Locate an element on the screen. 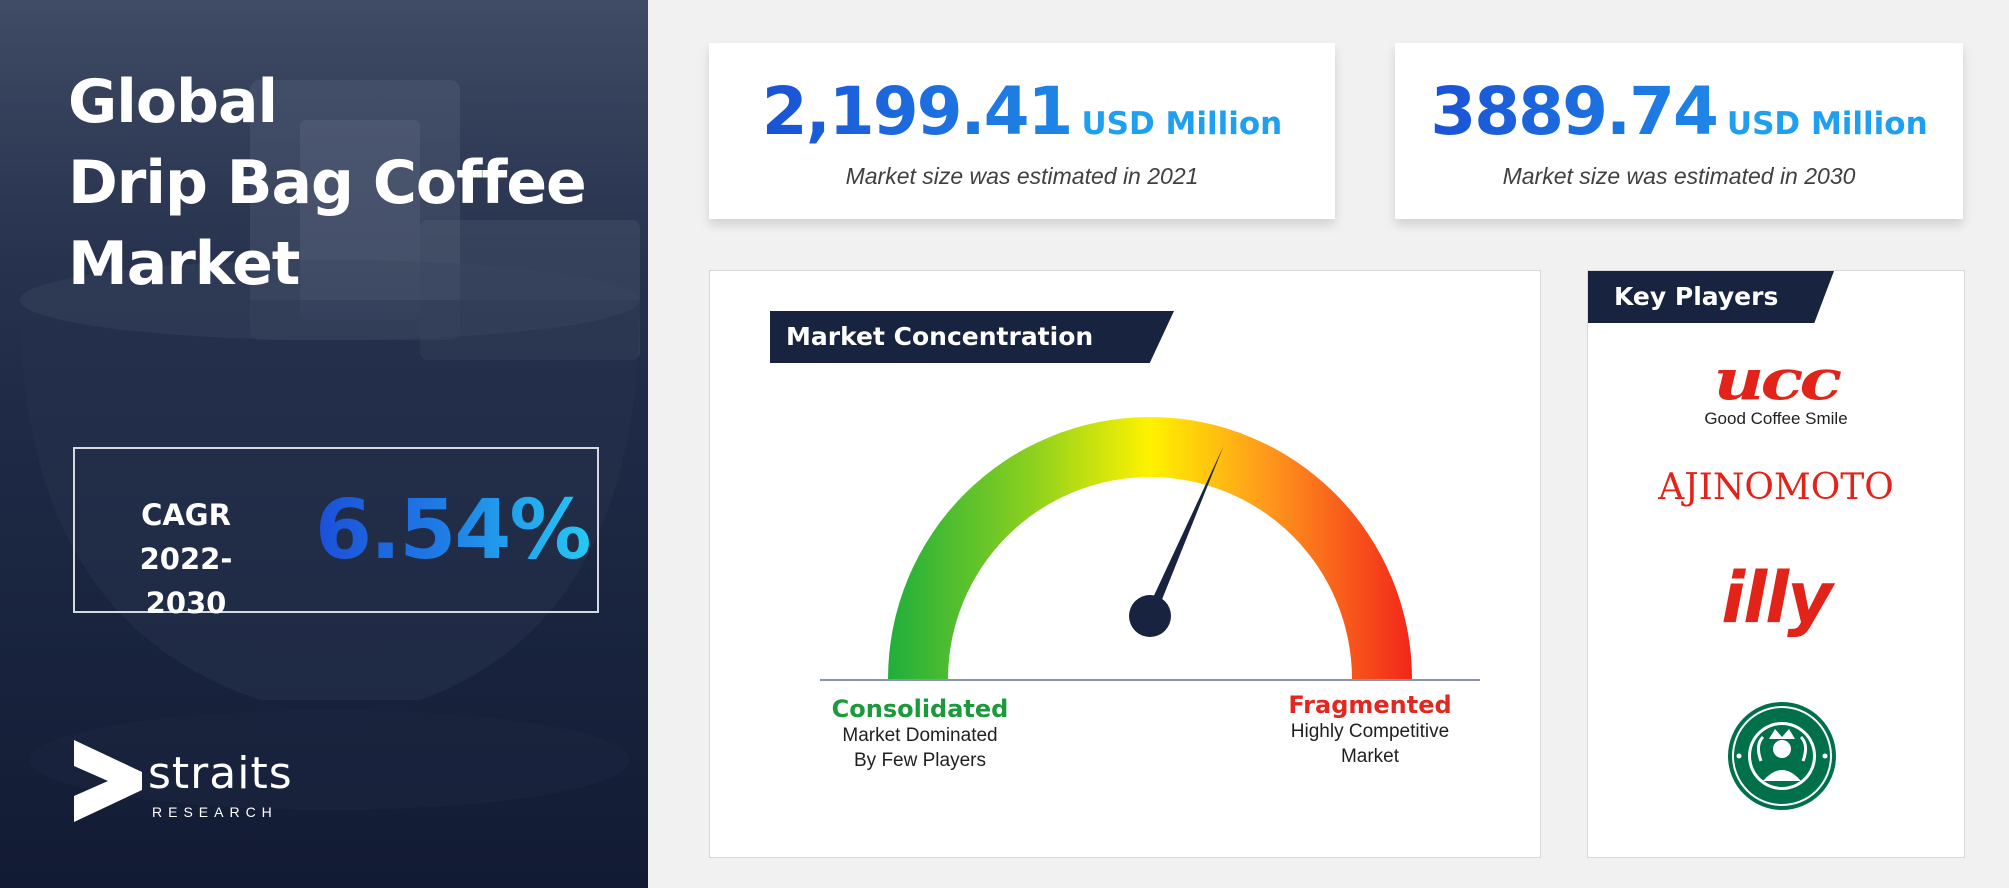 This screenshot has height=888, width=2009. title-line-3: Market is located at coordinates (184, 264).